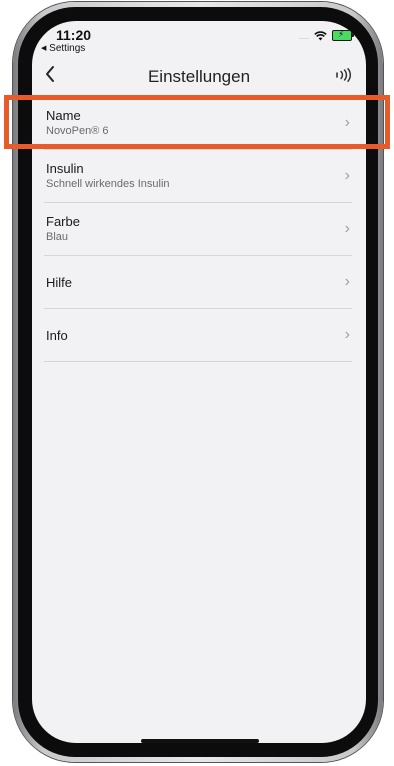  What do you see at coordinates (198, 335) in the screenshot?
I see `list-item-info: Info ›` at bounding box center [198, 335].